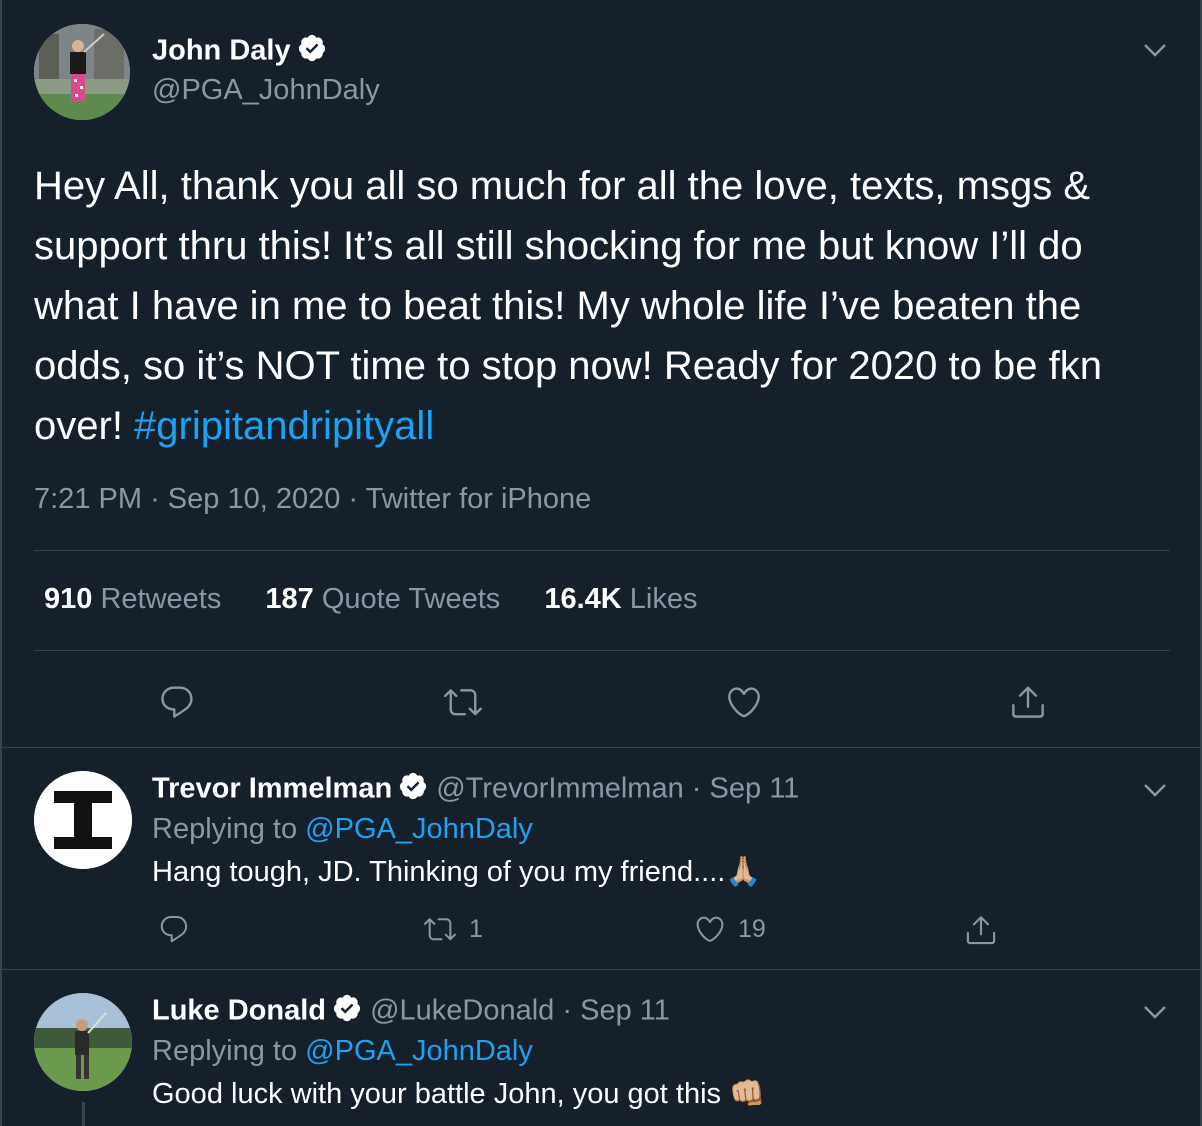 Image resolution: width=1202 pixels, height=1126 pixels. What do you see at coordinates (583, 599) in the screenshot?
I see `likes-count: 16.4K` at bounding box center [583, 599].